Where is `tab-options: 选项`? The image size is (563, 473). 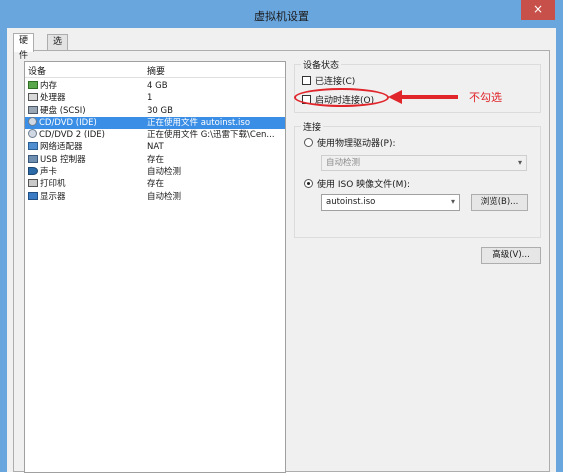 tab-options: 选项 is located at coordinates (58, 48).